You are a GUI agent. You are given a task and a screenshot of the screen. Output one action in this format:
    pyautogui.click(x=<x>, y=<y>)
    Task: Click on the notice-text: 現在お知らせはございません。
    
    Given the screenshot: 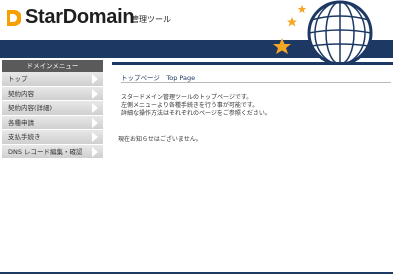 What is the action you would take?
    pyautogui.click(x=160, y=139)
    